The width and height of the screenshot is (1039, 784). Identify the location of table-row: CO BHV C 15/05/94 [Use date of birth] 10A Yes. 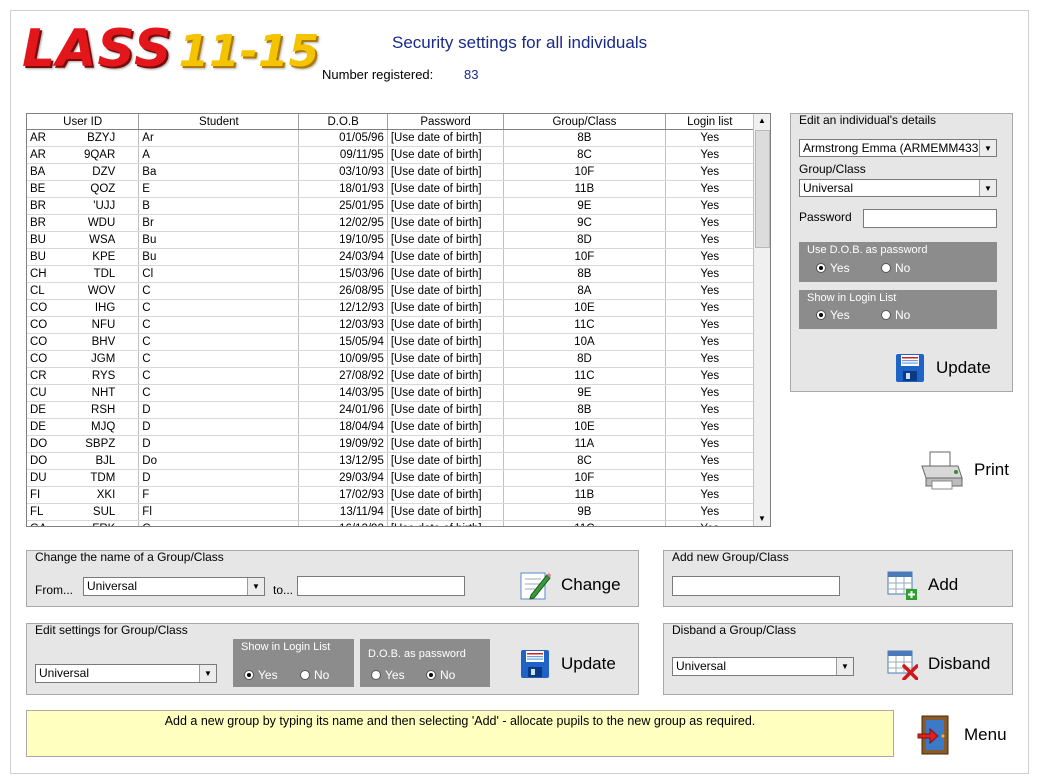
(391, 342).